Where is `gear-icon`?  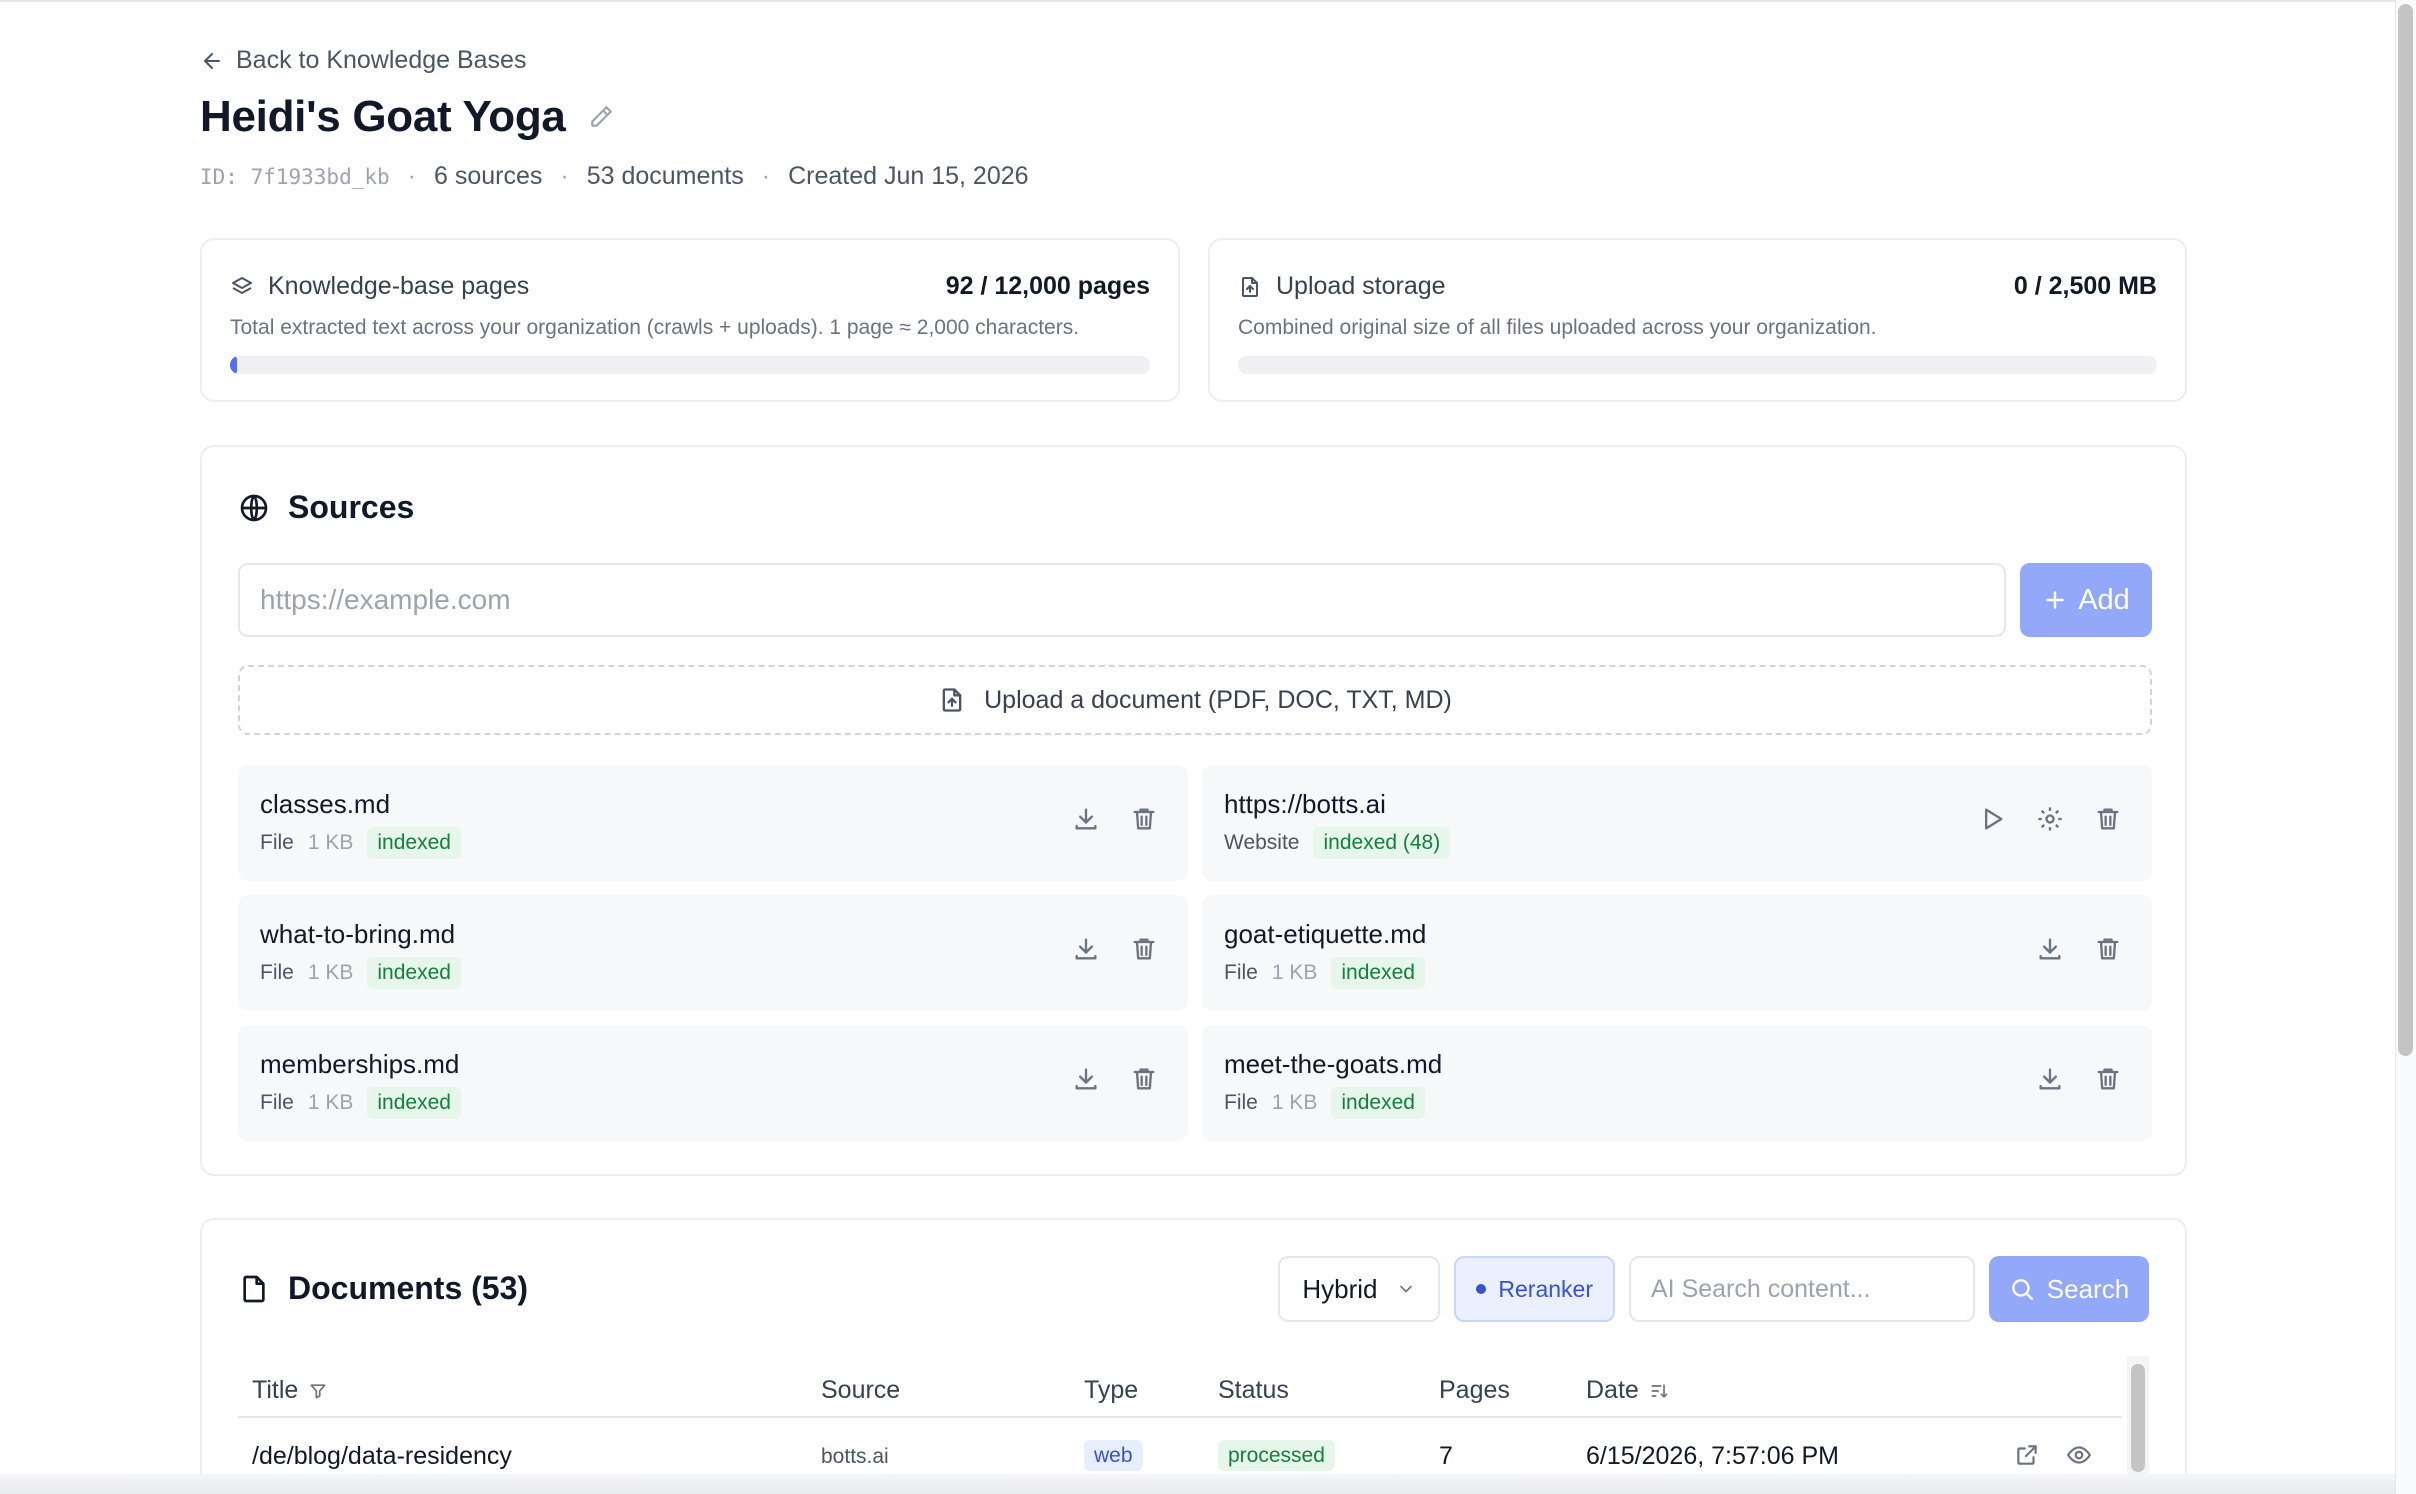 gear-icon is located at coordinates (2050, 819).